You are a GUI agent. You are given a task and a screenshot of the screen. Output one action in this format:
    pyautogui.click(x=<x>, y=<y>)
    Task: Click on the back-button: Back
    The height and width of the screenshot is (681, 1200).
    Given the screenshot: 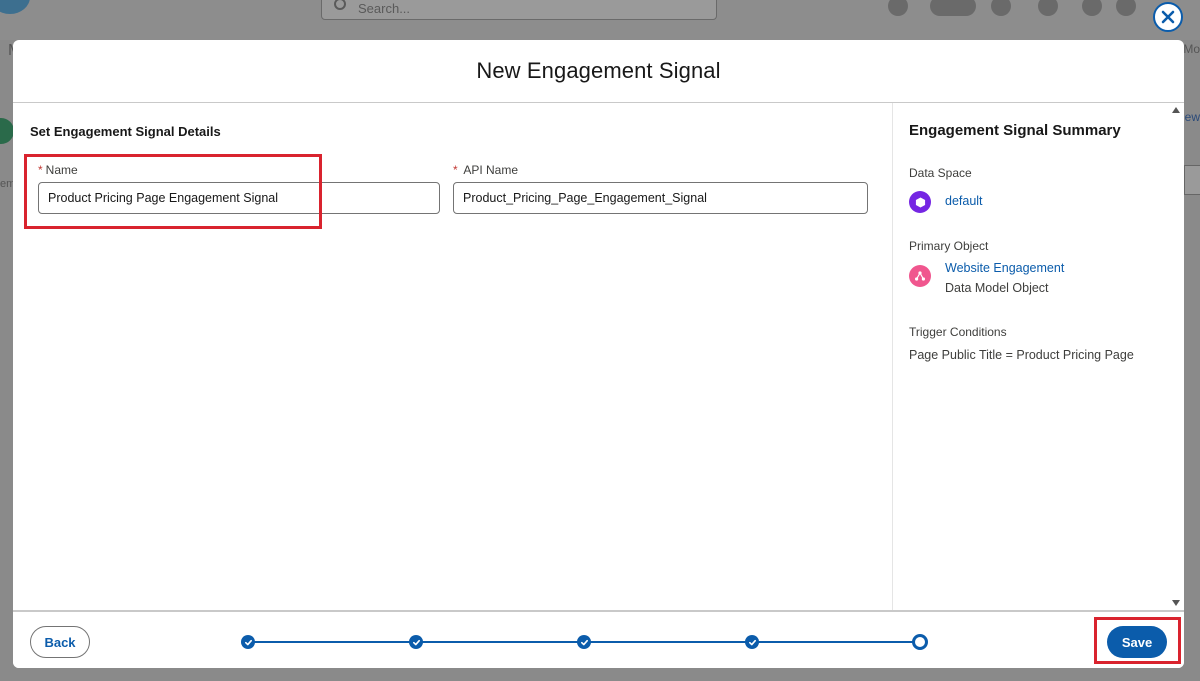 What is the action you would take?
    pyautogui.click(x=60, y=642)
    